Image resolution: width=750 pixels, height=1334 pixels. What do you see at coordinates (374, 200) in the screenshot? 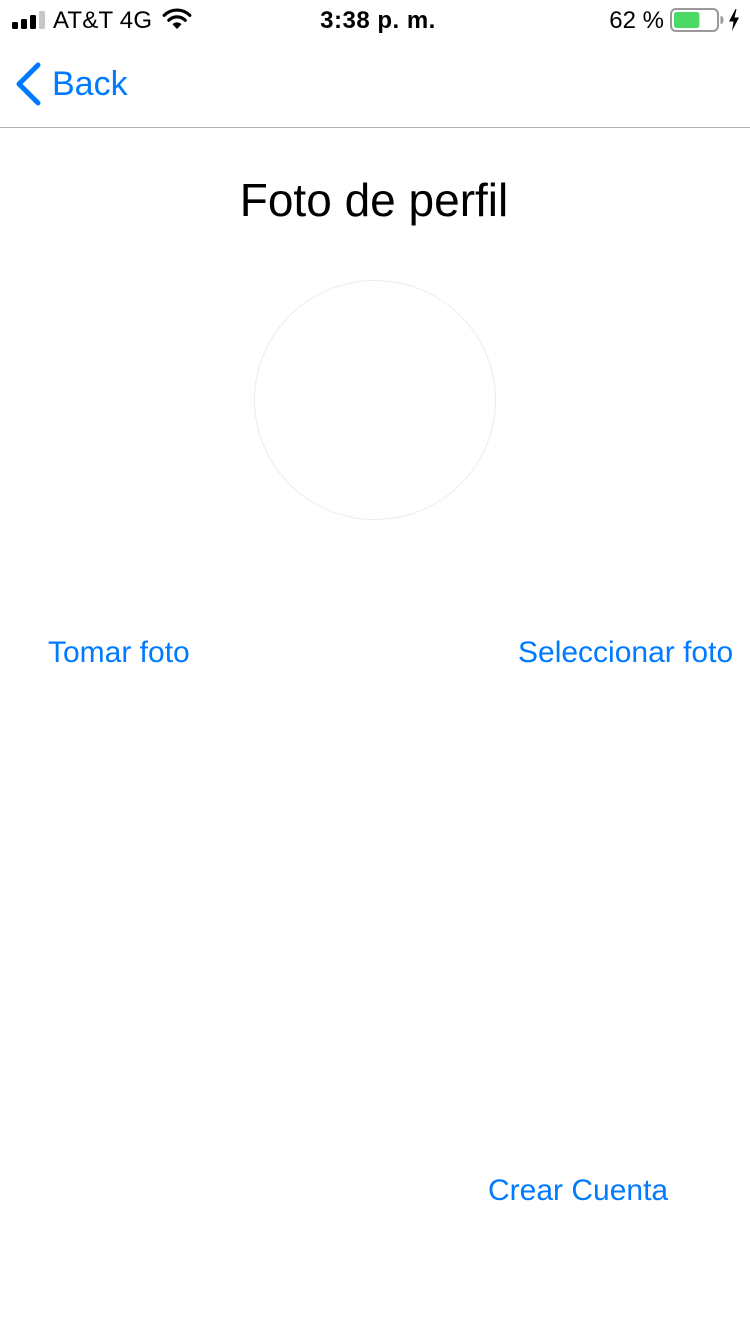
I see `page-title: Foto de perfil` at bounding box center [374, 200].